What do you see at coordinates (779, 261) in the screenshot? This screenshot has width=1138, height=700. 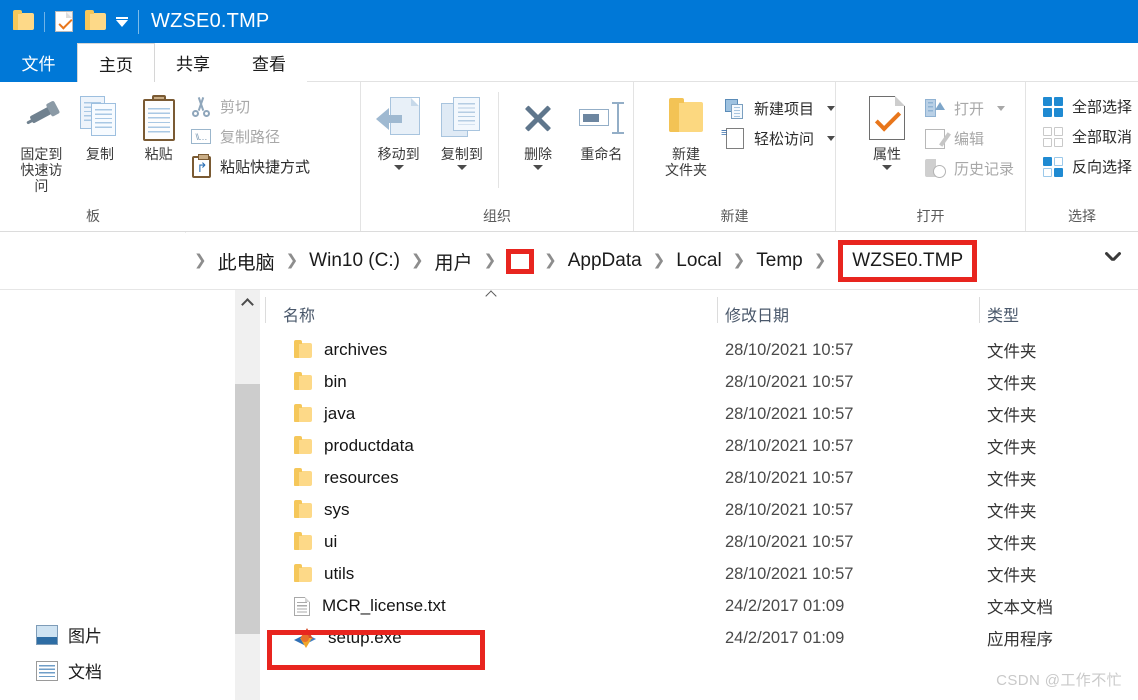 I see `breadcrumb-temp: Temp` at bounding box center [779, 261].